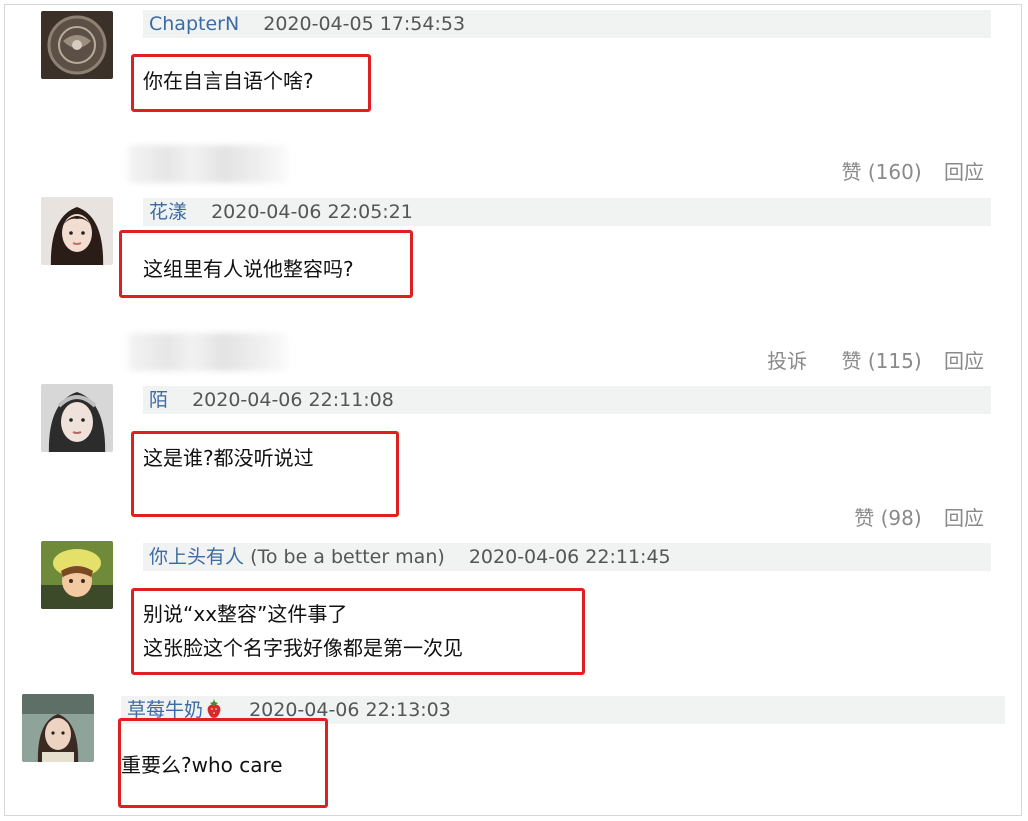 This screenshot has width=1028, height=821. What do you see at coordinates (567, 400) in the screenshot?
I see `comment-header: 陌 2020-04-06 22:11:08` at bounding box center [567, 400].